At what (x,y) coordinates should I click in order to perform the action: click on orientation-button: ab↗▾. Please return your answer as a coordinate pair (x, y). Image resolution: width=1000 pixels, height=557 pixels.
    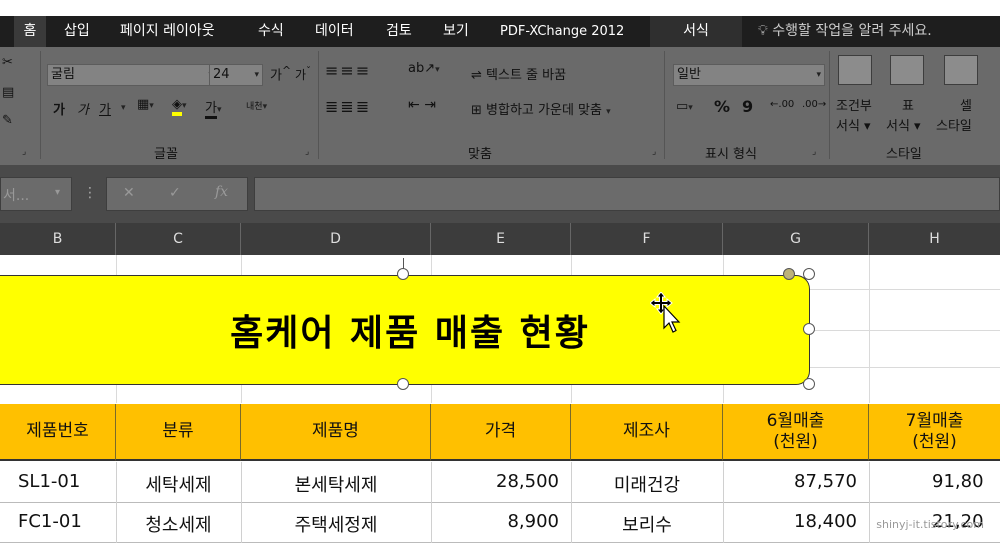
    Looking at the image, I should click on (424, 68).